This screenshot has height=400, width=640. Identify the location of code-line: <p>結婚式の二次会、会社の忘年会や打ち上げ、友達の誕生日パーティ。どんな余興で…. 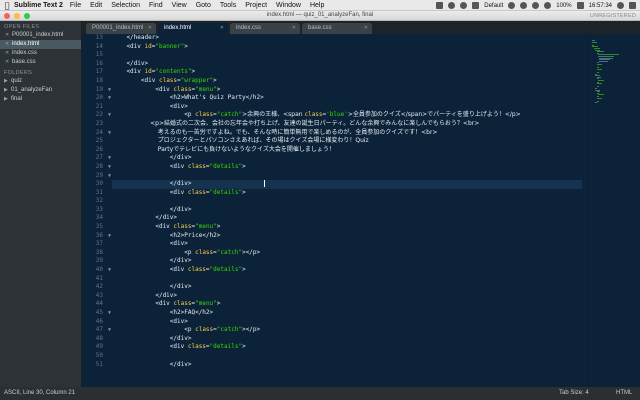
(347, 124).